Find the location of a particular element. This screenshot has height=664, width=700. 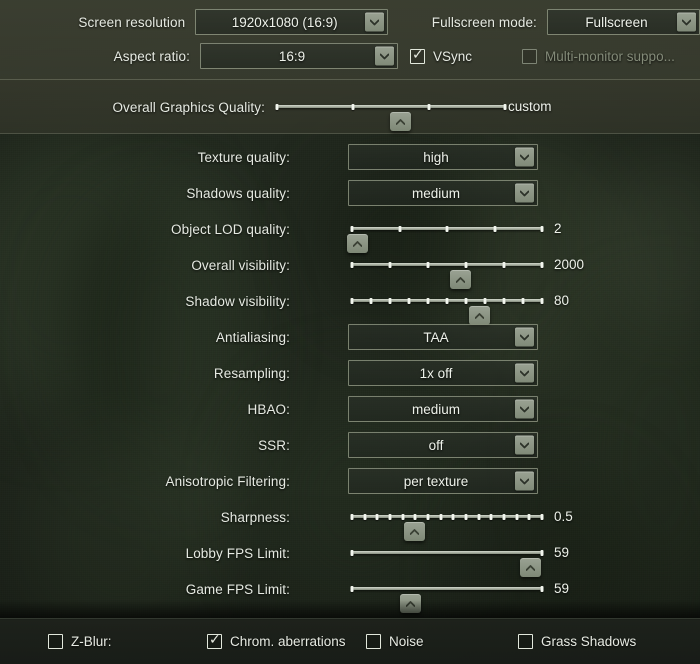

overall-quality-value: custom is located at coordinates (530, 106).